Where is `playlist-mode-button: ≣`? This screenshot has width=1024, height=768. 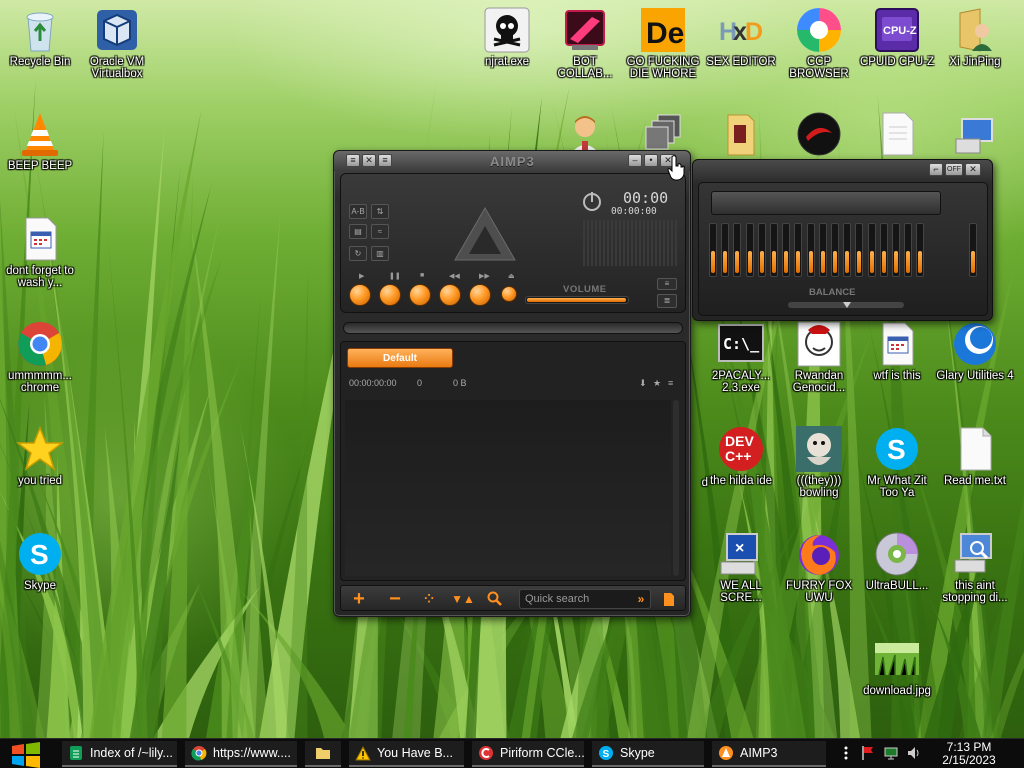
playlist-mode-button: ≣ is located at coordinates (667, 301).